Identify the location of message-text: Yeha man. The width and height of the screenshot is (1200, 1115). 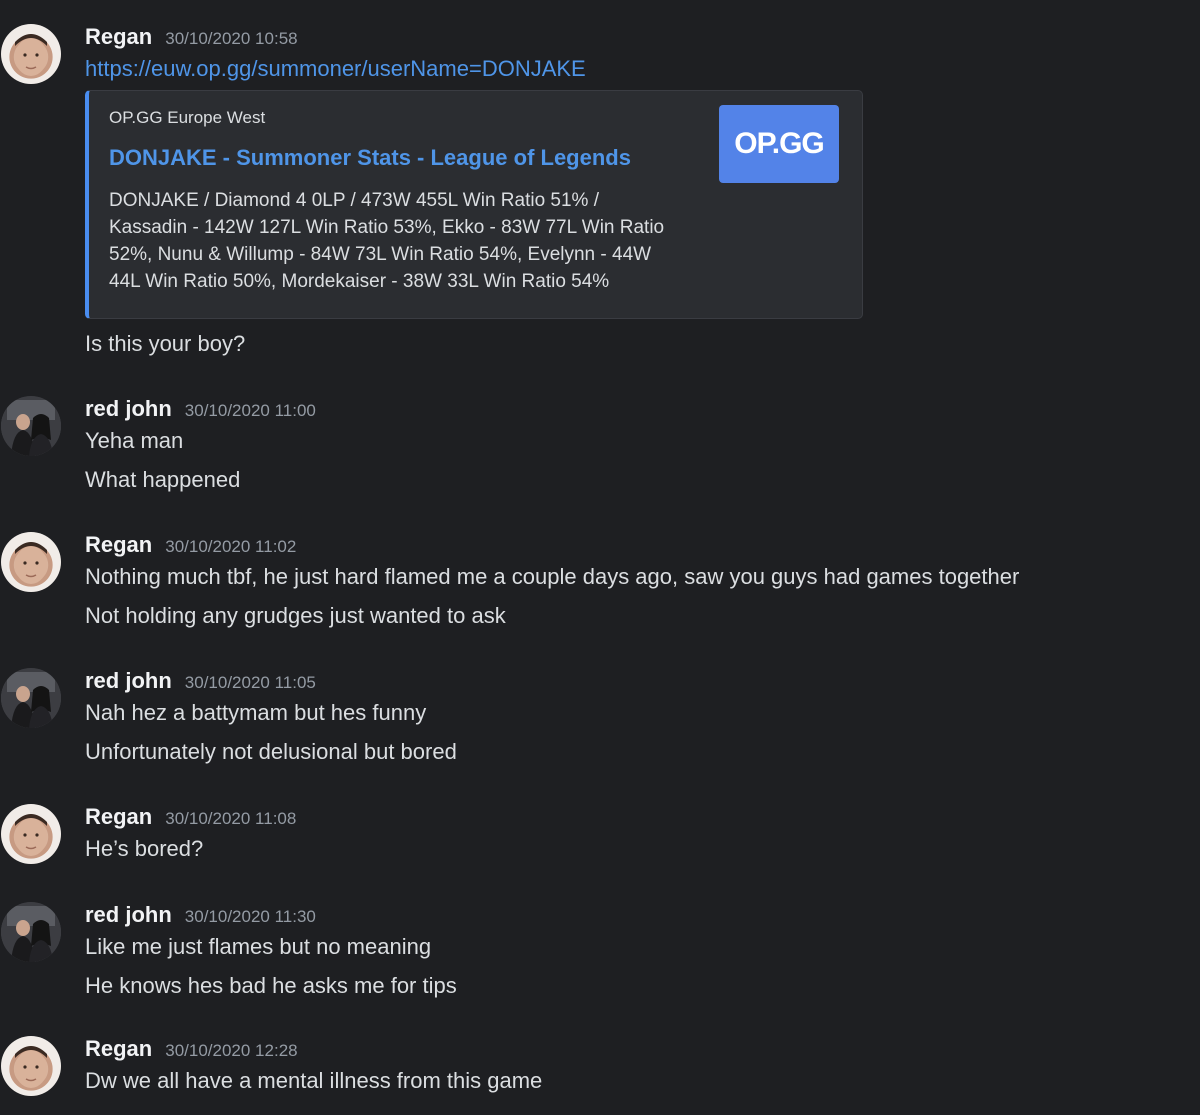
(134, 440).